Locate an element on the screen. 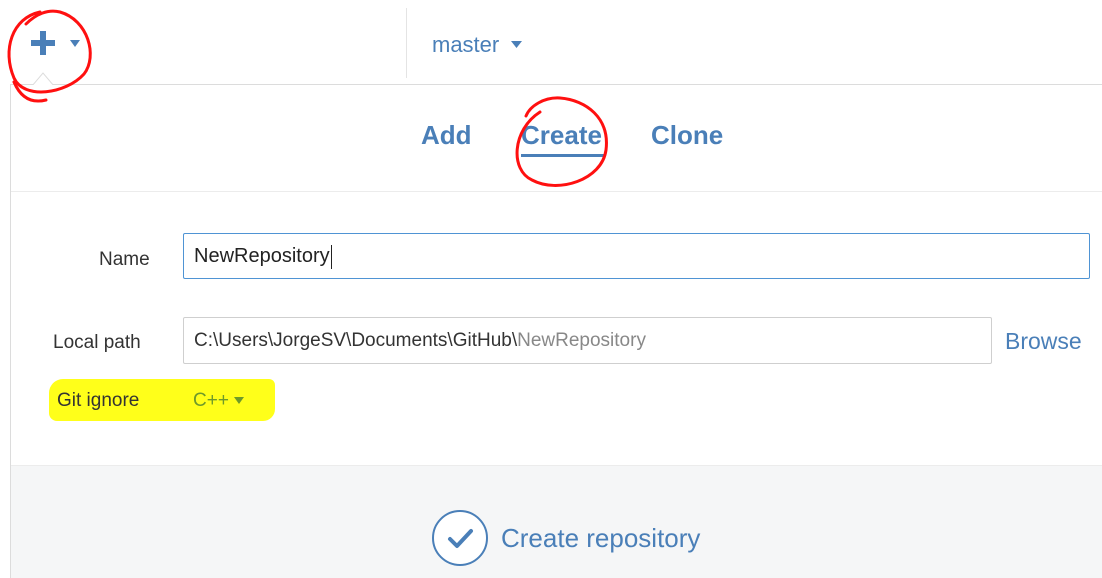 The image size is (1102, 578). tab-clone: Clone is located at coordinates (687, 135).